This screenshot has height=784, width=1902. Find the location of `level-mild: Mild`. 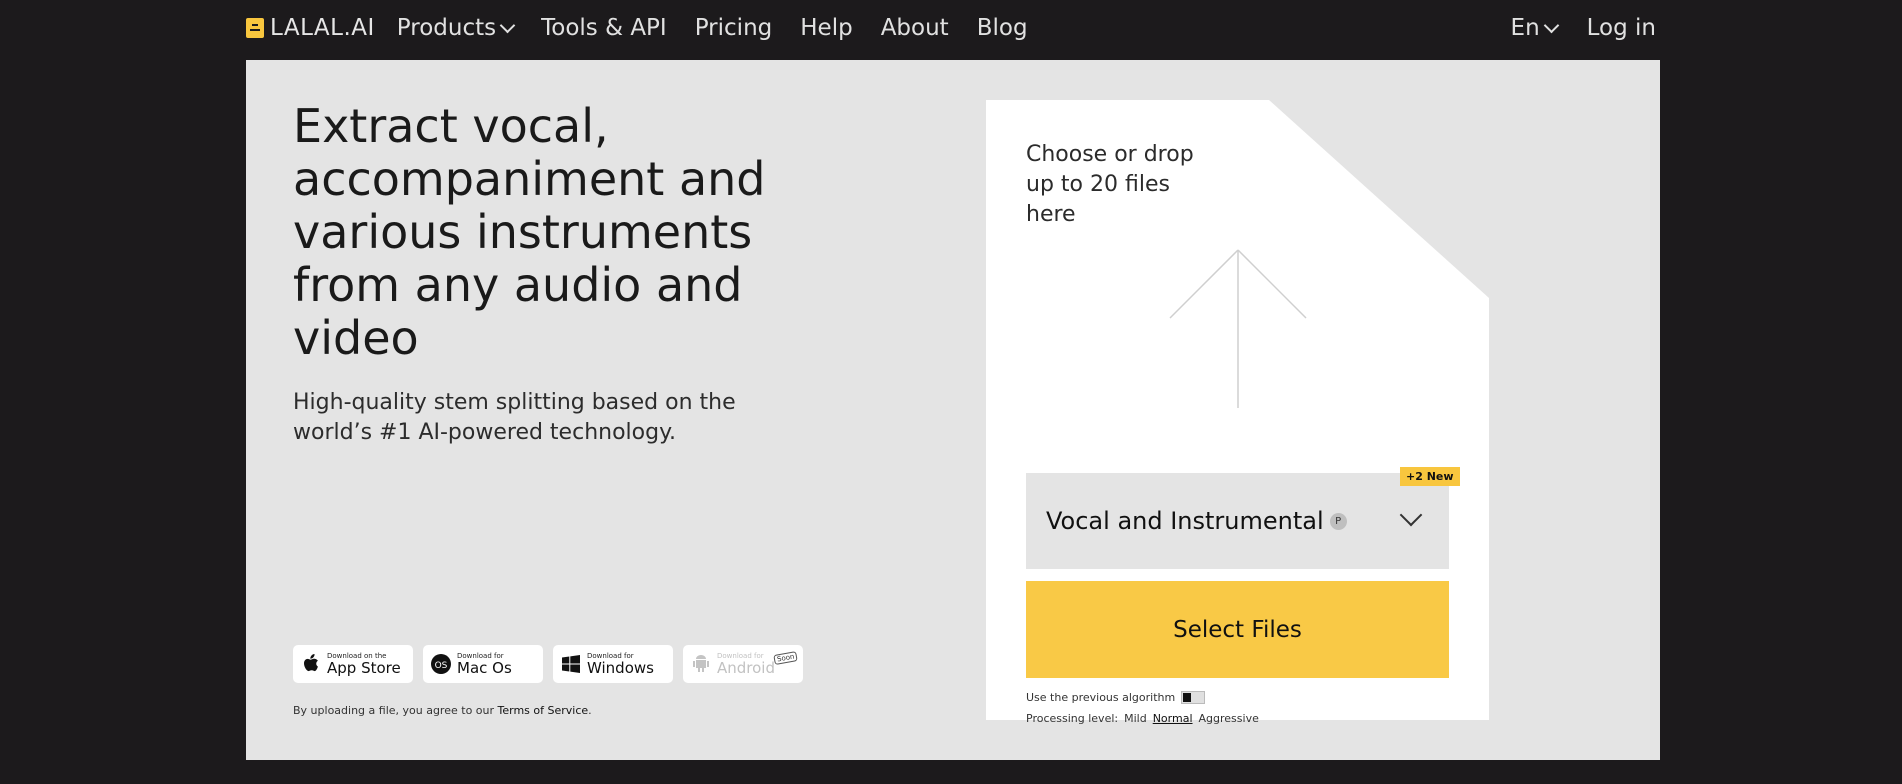

level-mild: Mild is located at coordinates (1135, 718).